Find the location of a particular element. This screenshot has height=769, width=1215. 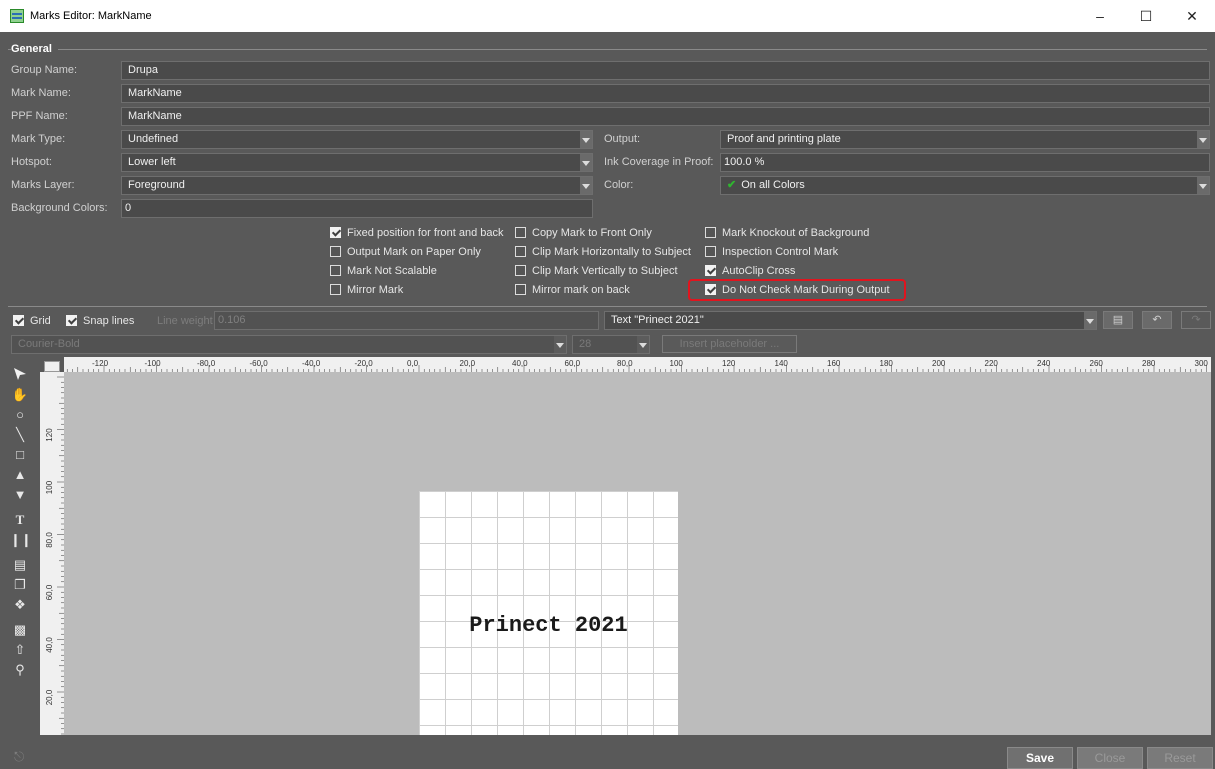

marks-editor-app-icon is located at coordinates (17, 16).